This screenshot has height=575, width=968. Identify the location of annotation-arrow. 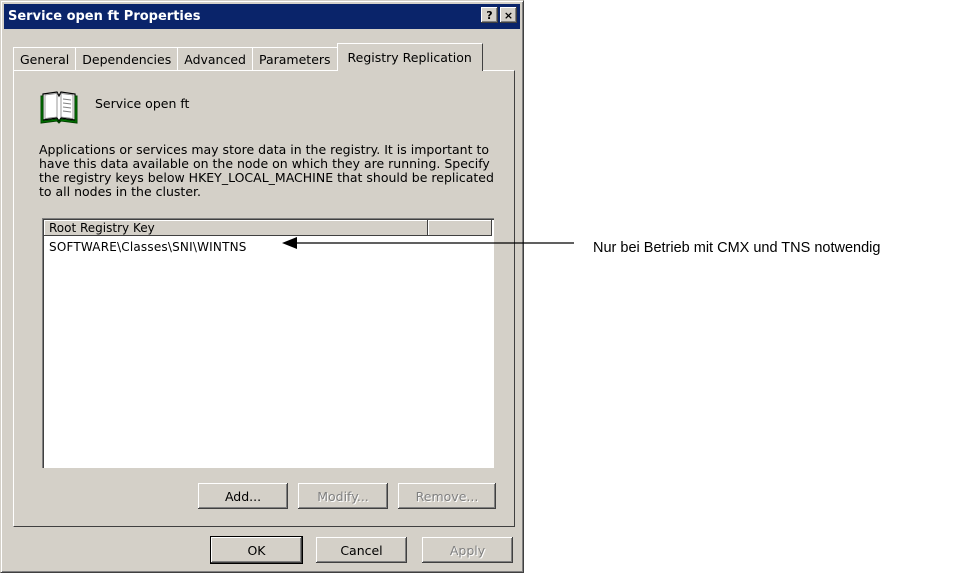
(428, 243).